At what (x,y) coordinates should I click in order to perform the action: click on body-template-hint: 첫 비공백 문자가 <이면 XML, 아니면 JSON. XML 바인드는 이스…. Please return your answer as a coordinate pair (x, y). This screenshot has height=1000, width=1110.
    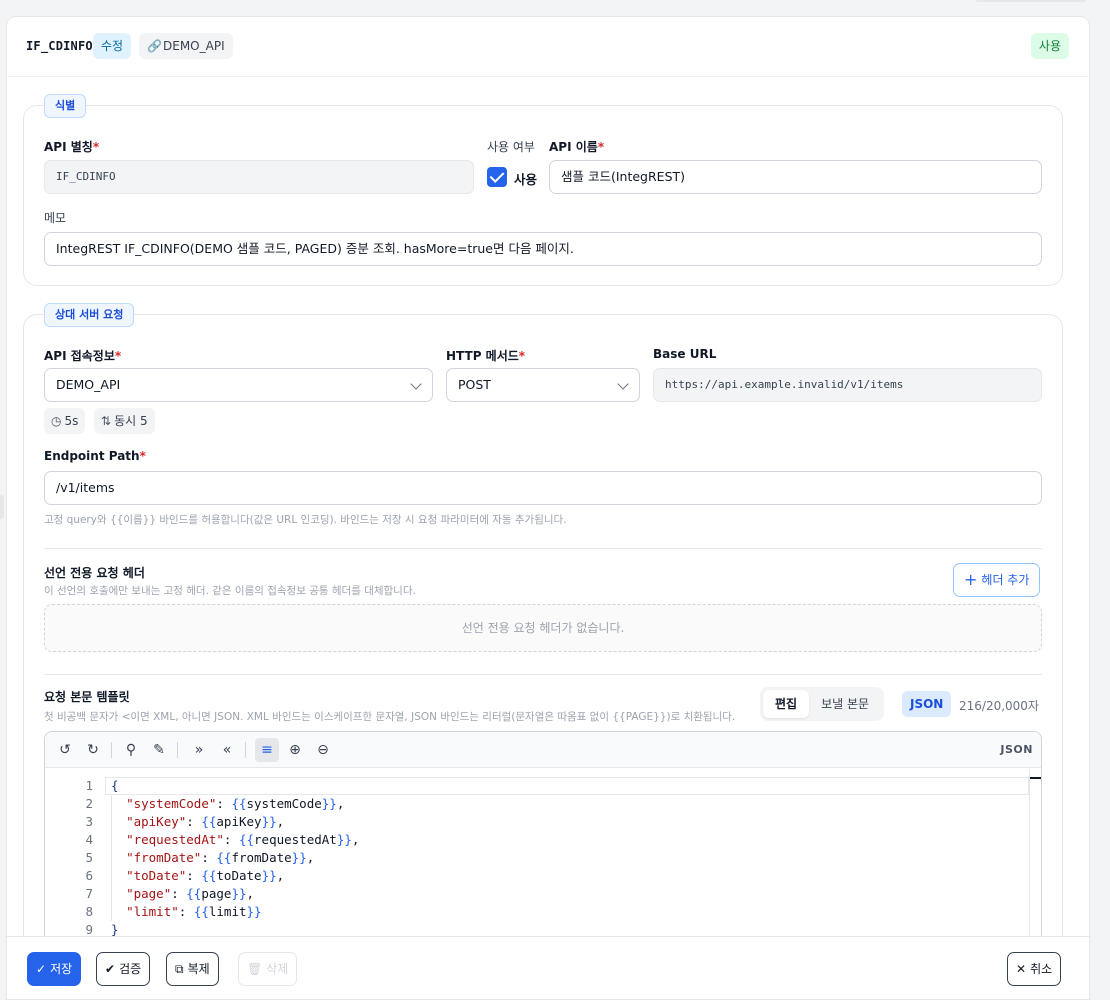
    Looking at the image, I should click on (390, 717).